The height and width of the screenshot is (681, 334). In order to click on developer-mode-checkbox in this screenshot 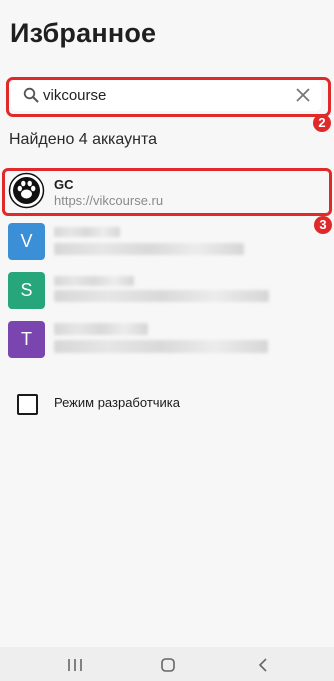, I will do `click(27, 404)`.